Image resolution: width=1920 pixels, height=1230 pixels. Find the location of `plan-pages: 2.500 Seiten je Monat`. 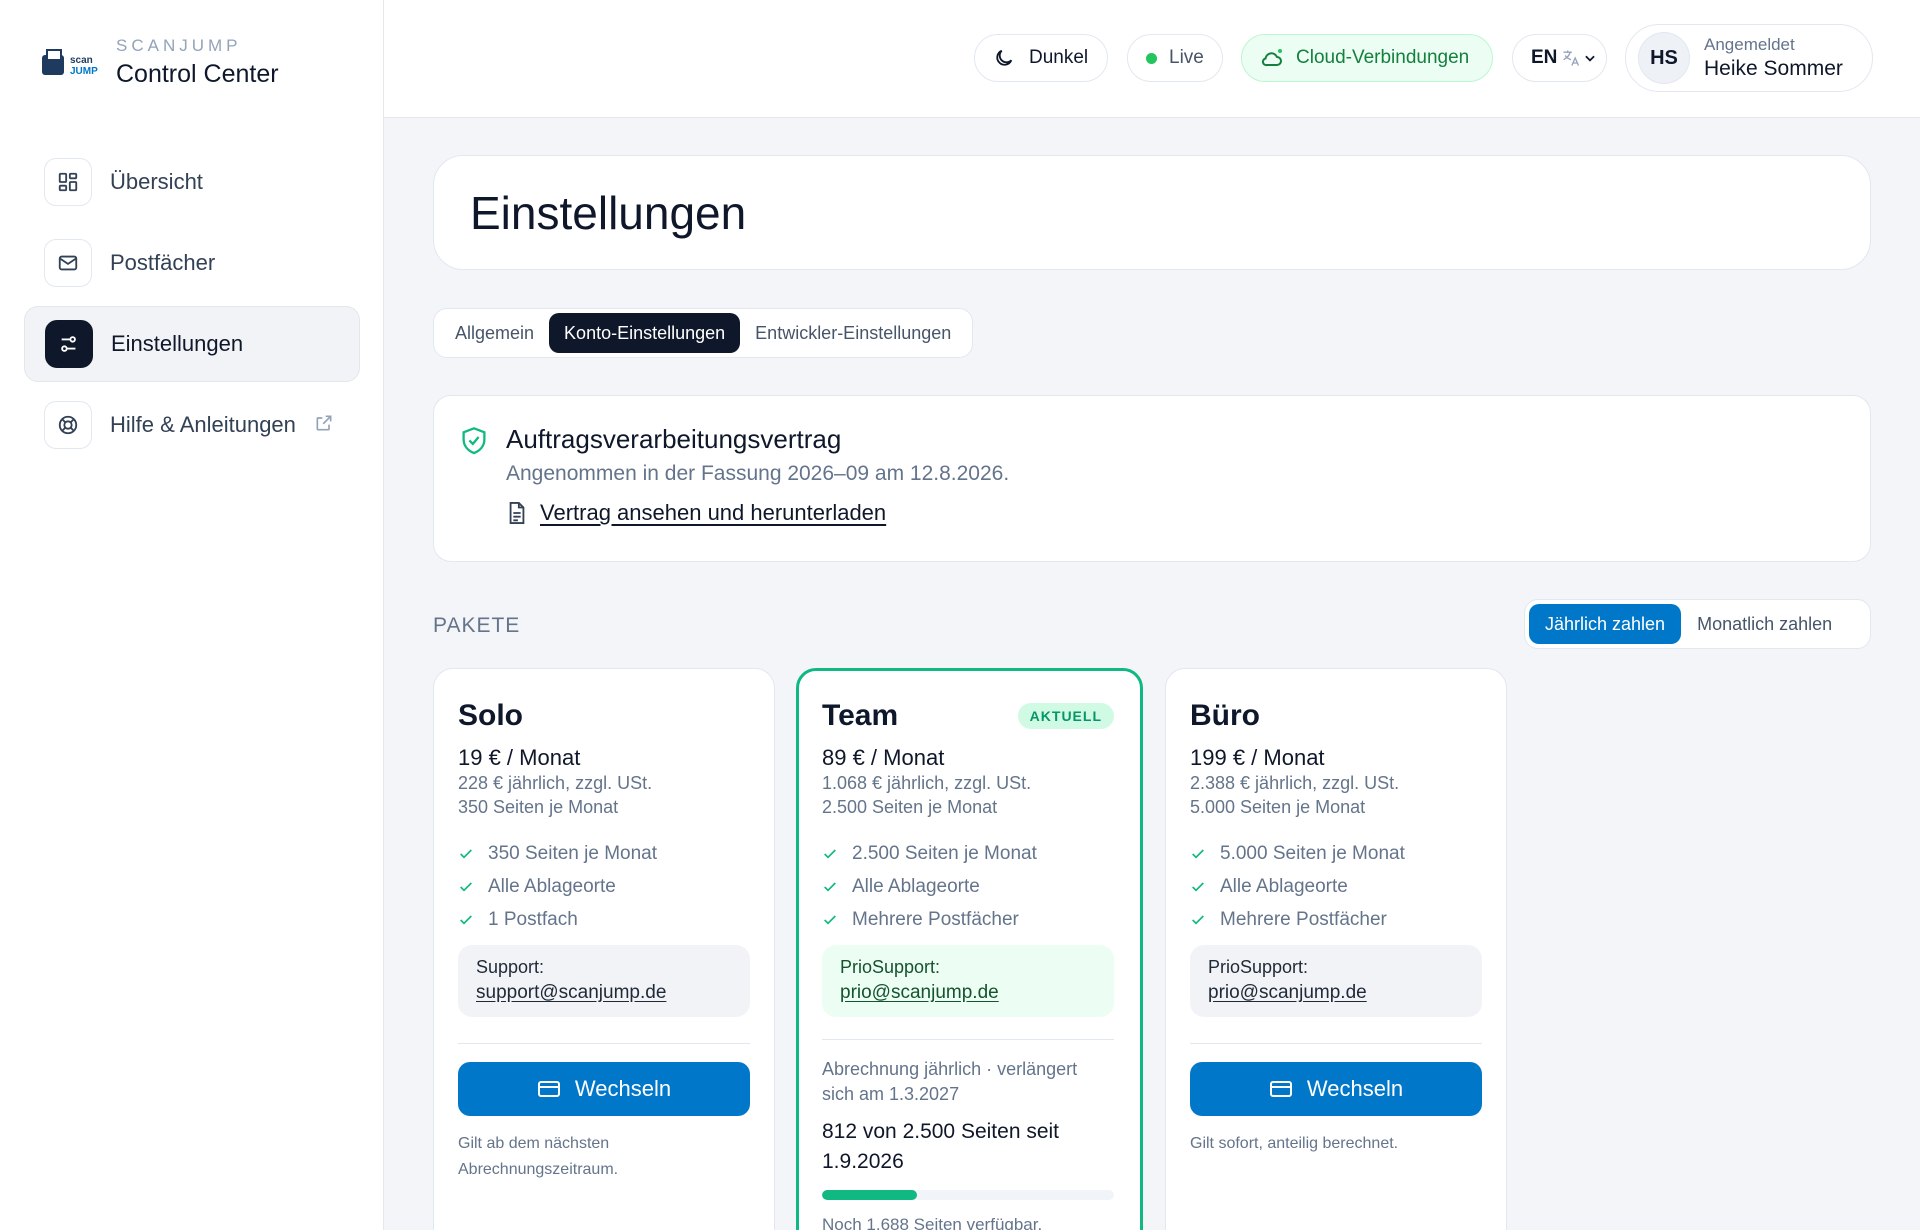

plan-pages: 2.500 Seiten je Monat is located at coordinates (910, 807).